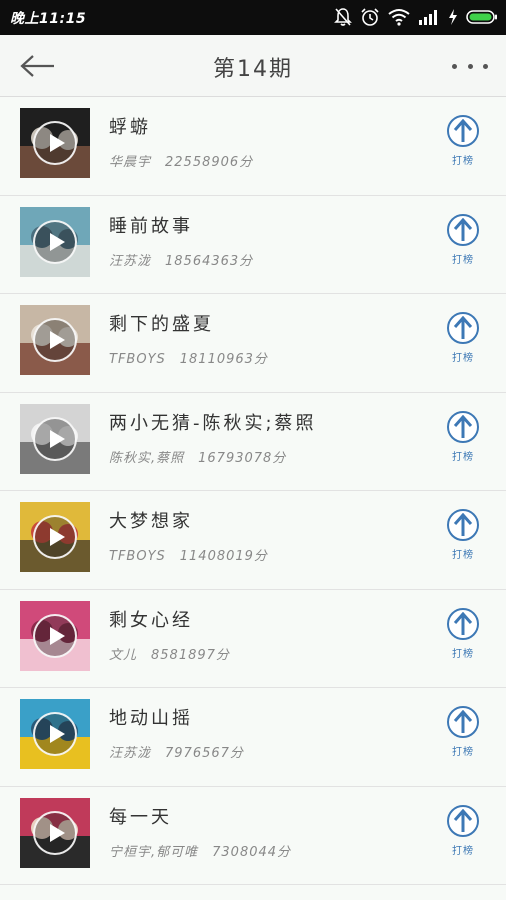 This screenshot has width=506, height=900. Describe the element at coordinates (48, 19) in the screenshot. I see `status-time: 晚上11:15` at that location.